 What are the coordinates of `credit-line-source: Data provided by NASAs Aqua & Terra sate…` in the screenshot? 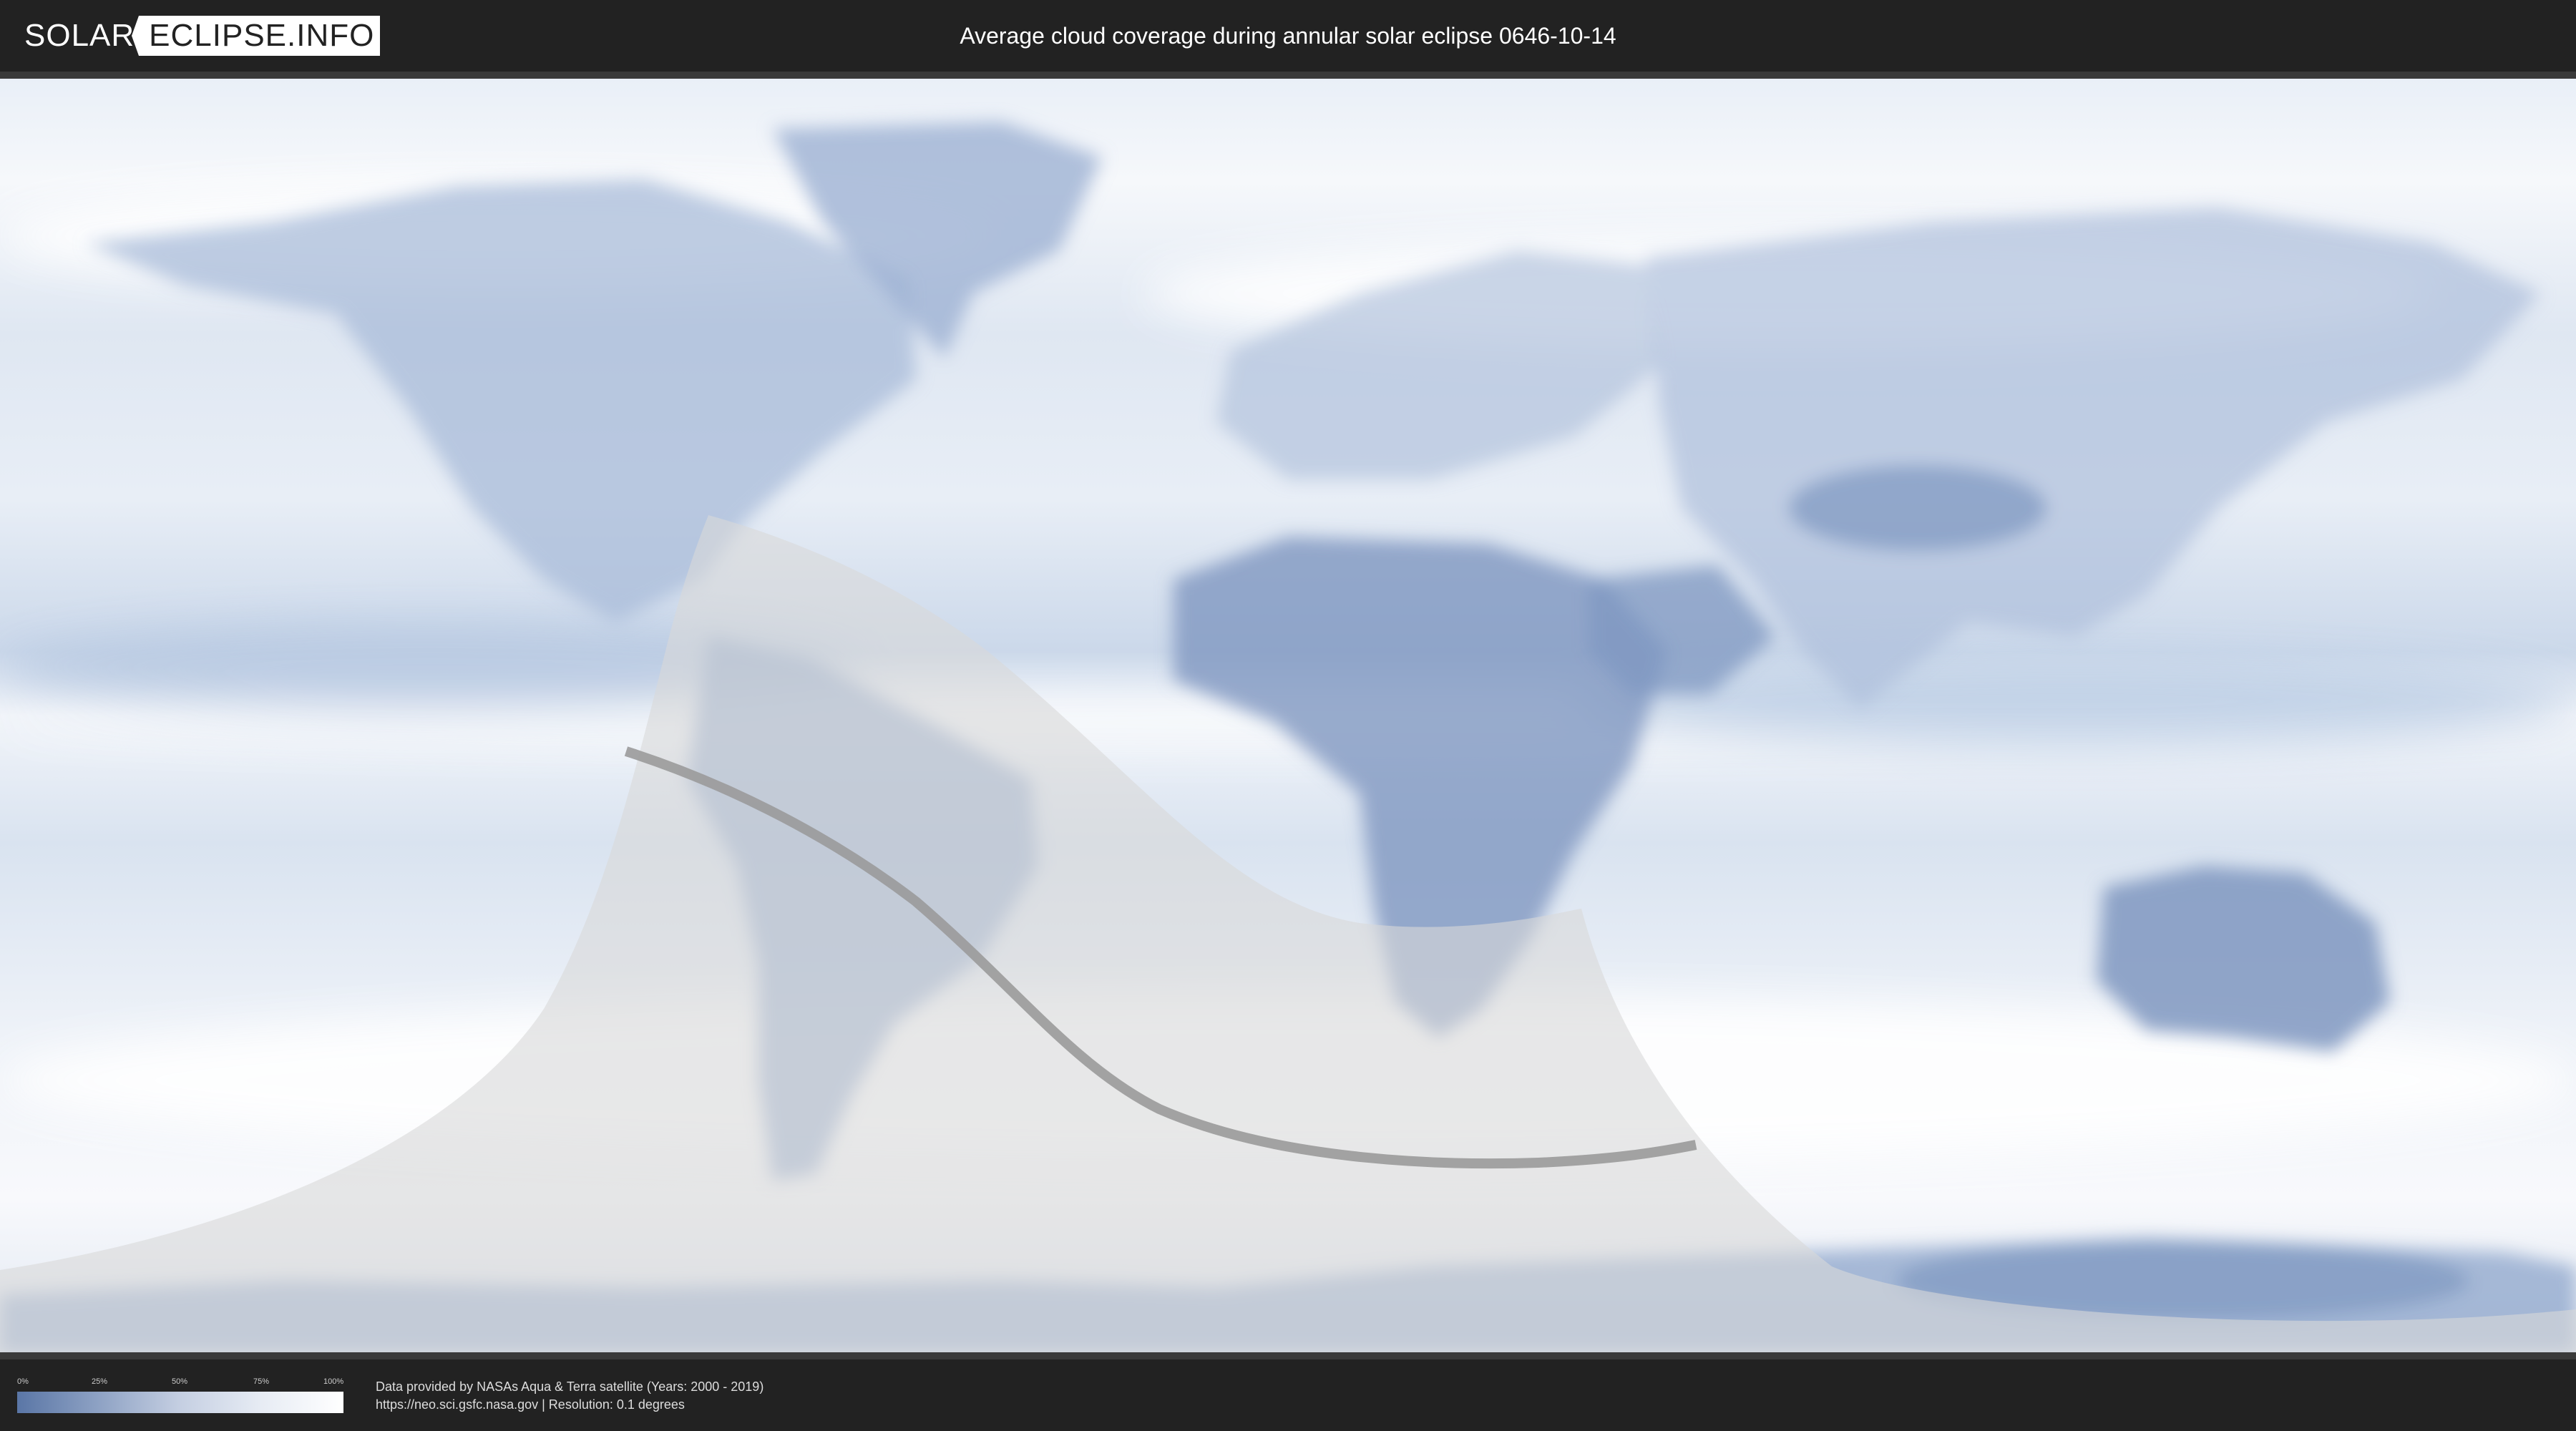 It's located at (570, 1386).